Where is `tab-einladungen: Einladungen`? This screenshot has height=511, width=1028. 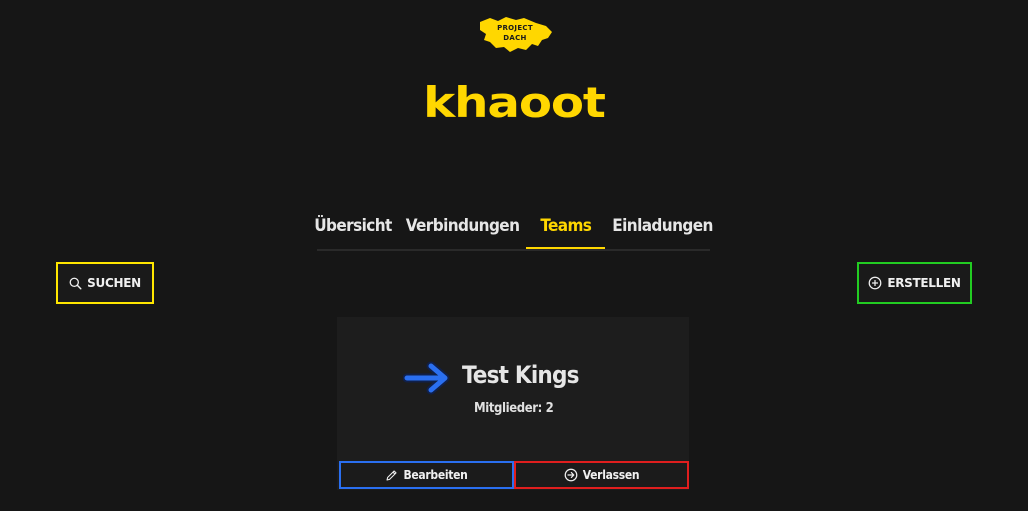 tab-einladungen: Einladungen is located at coordinates (662, 227).